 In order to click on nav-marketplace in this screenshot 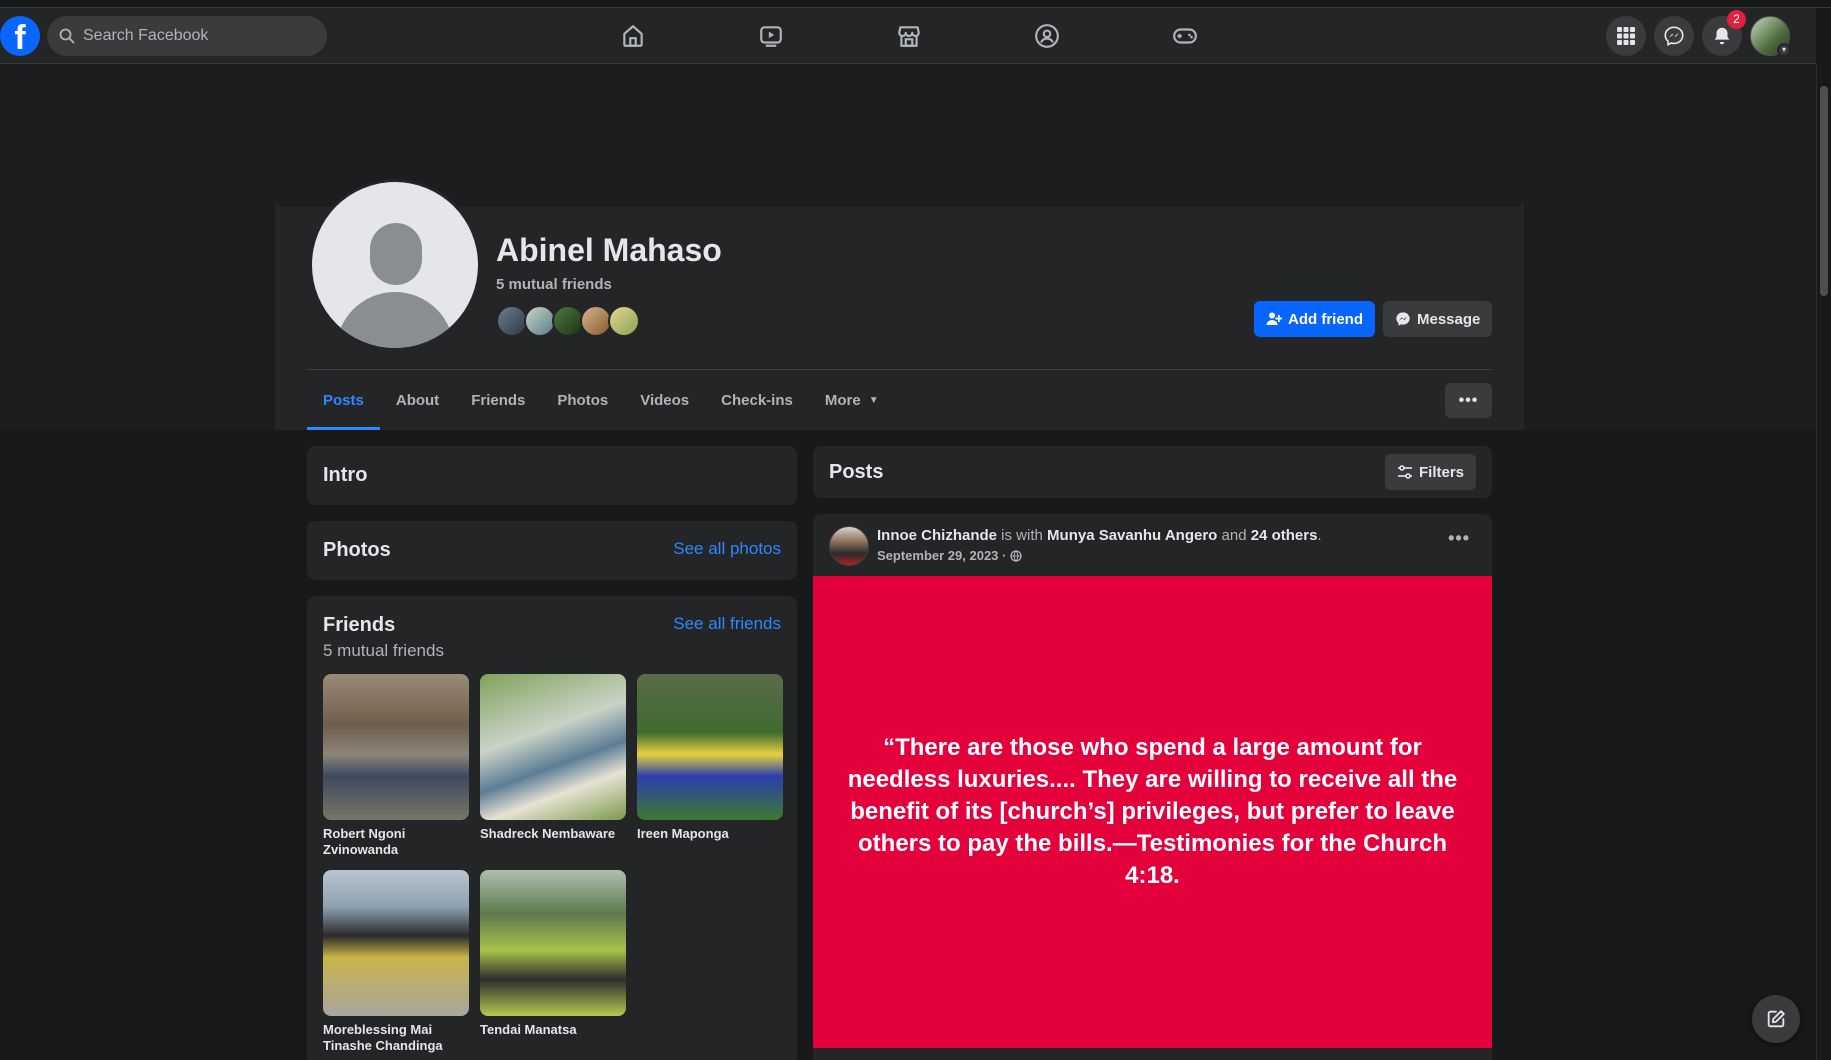, I will do `click(909, 36)`.